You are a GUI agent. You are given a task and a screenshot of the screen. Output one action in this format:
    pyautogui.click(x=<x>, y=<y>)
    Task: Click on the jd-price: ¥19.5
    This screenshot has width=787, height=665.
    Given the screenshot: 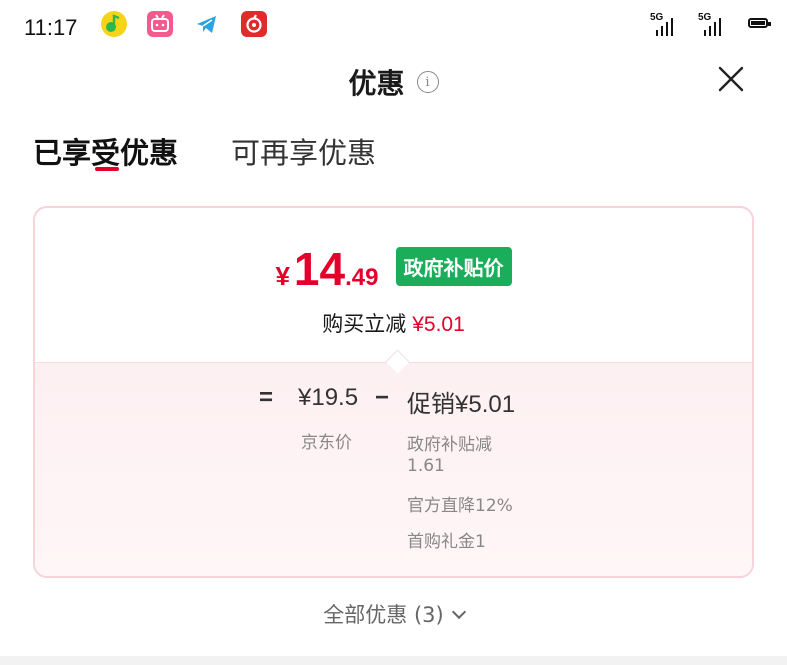 What is the action you would take?
    pyautogui.click(x=328, y=397)
    